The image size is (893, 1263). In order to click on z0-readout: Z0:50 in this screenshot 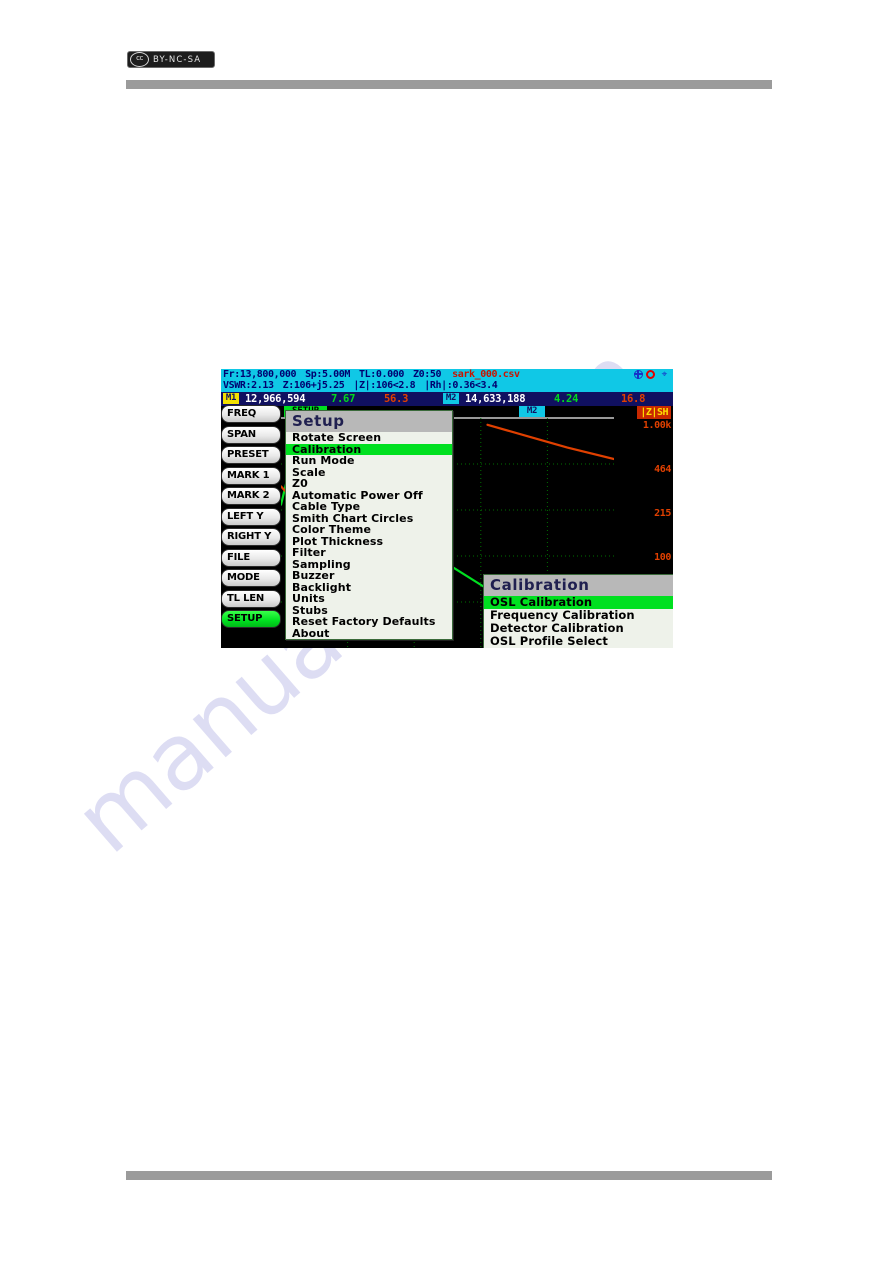, I will do `click(427, 374)`.